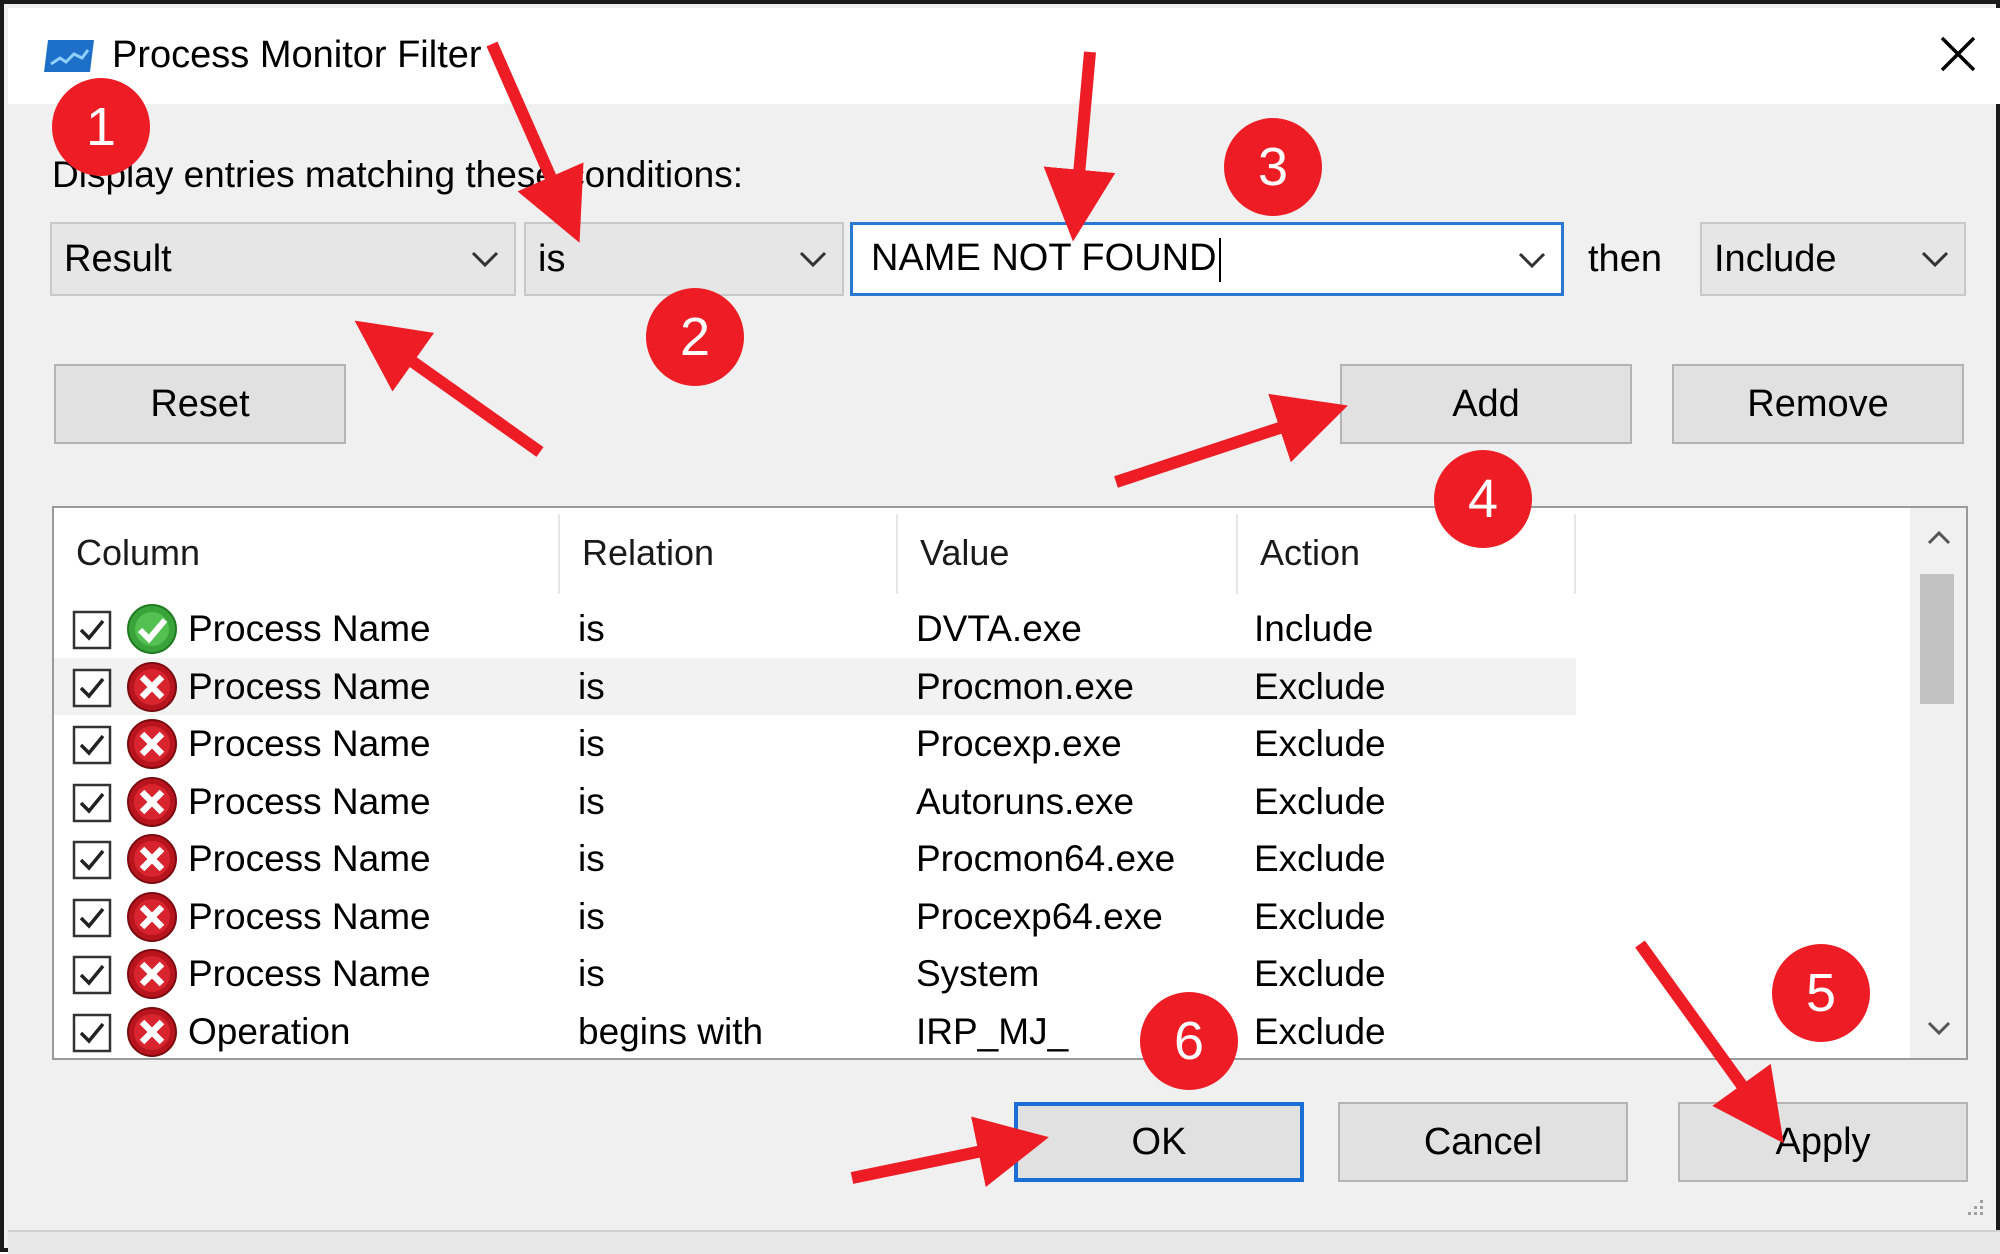  Describe the element at coordinates (1821, 993) in the screenshot. I see `annotation-badge-5: 5` at that location.